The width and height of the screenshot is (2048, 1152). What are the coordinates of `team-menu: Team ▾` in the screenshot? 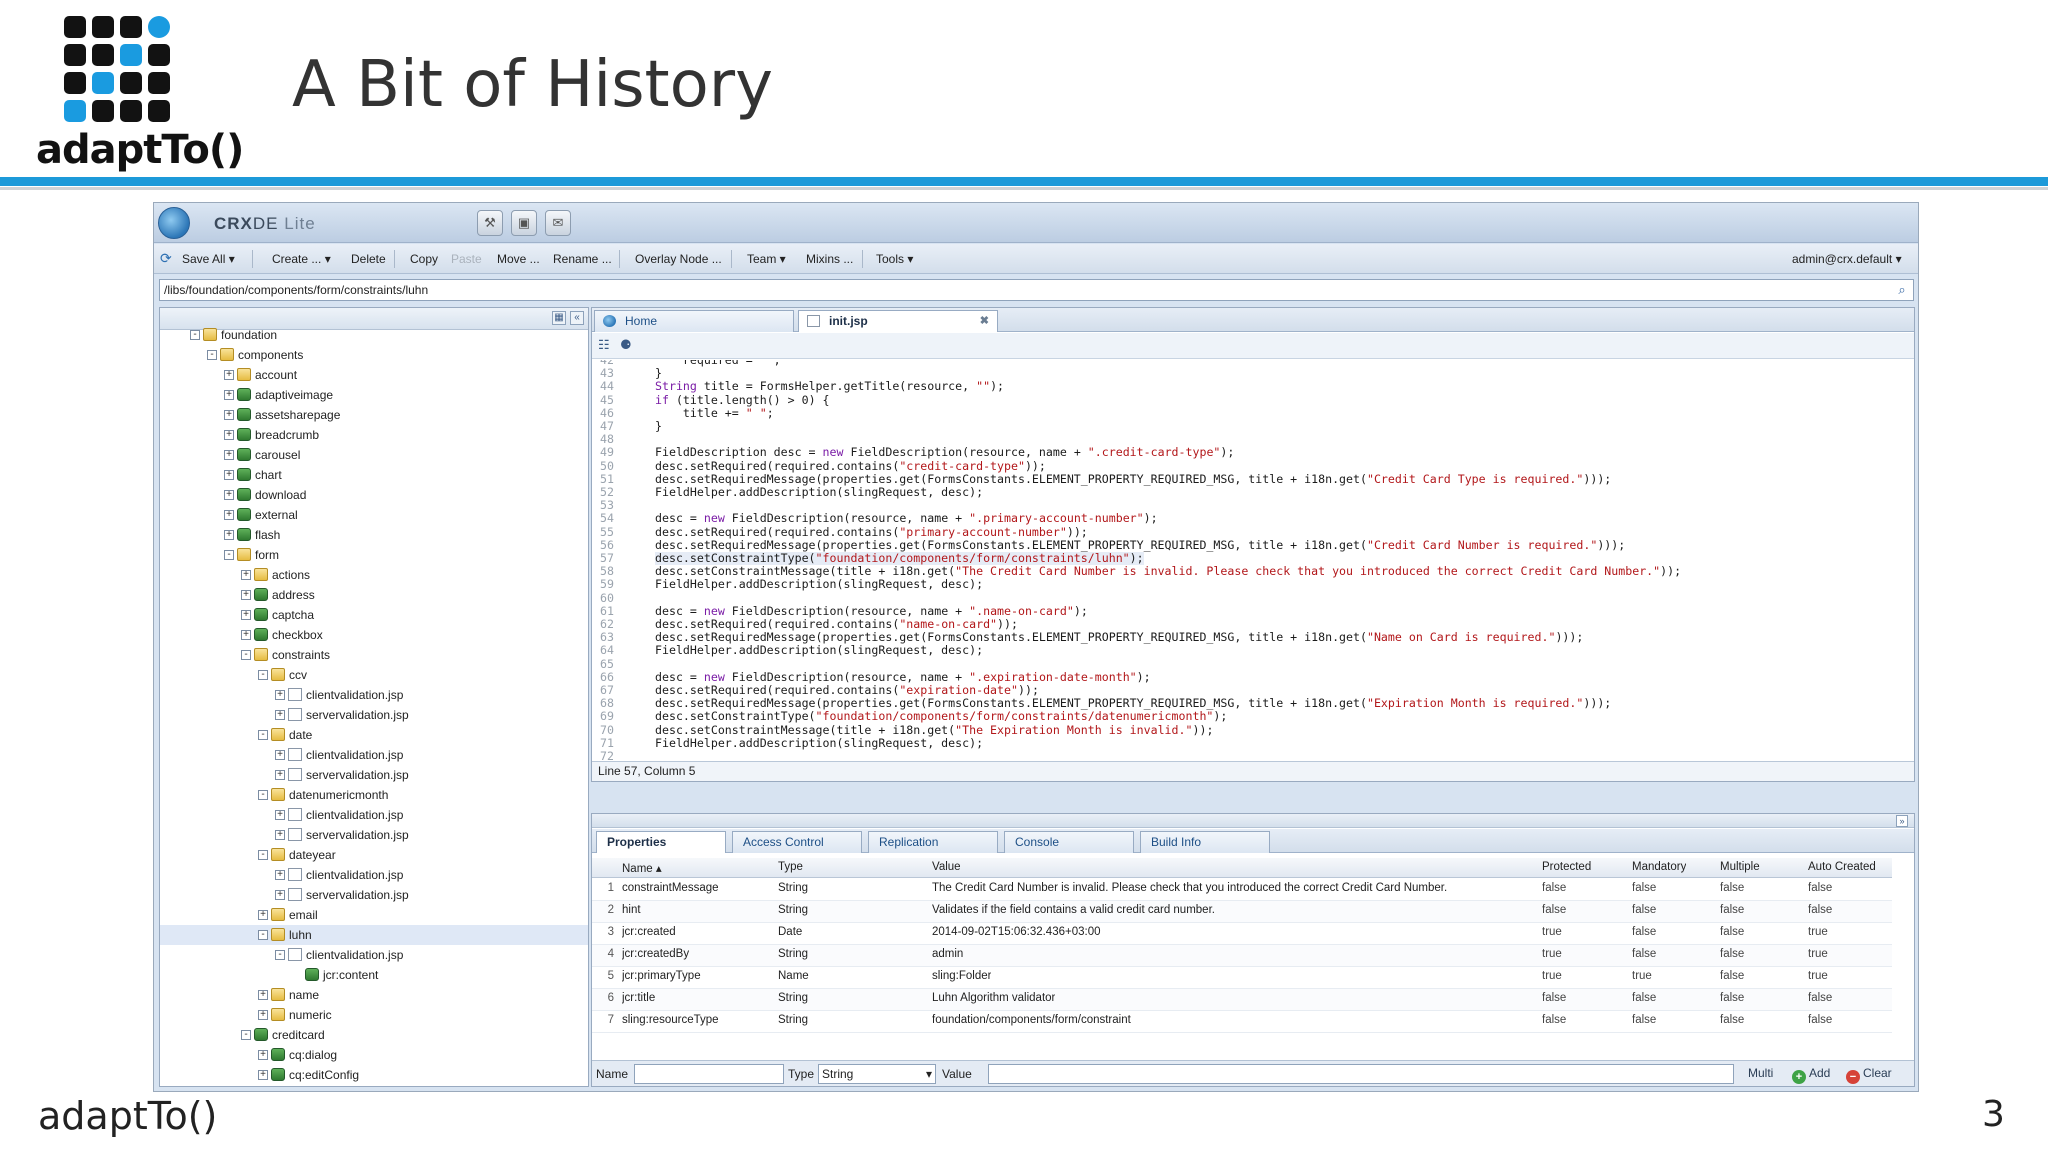 It's located at (766, 259).